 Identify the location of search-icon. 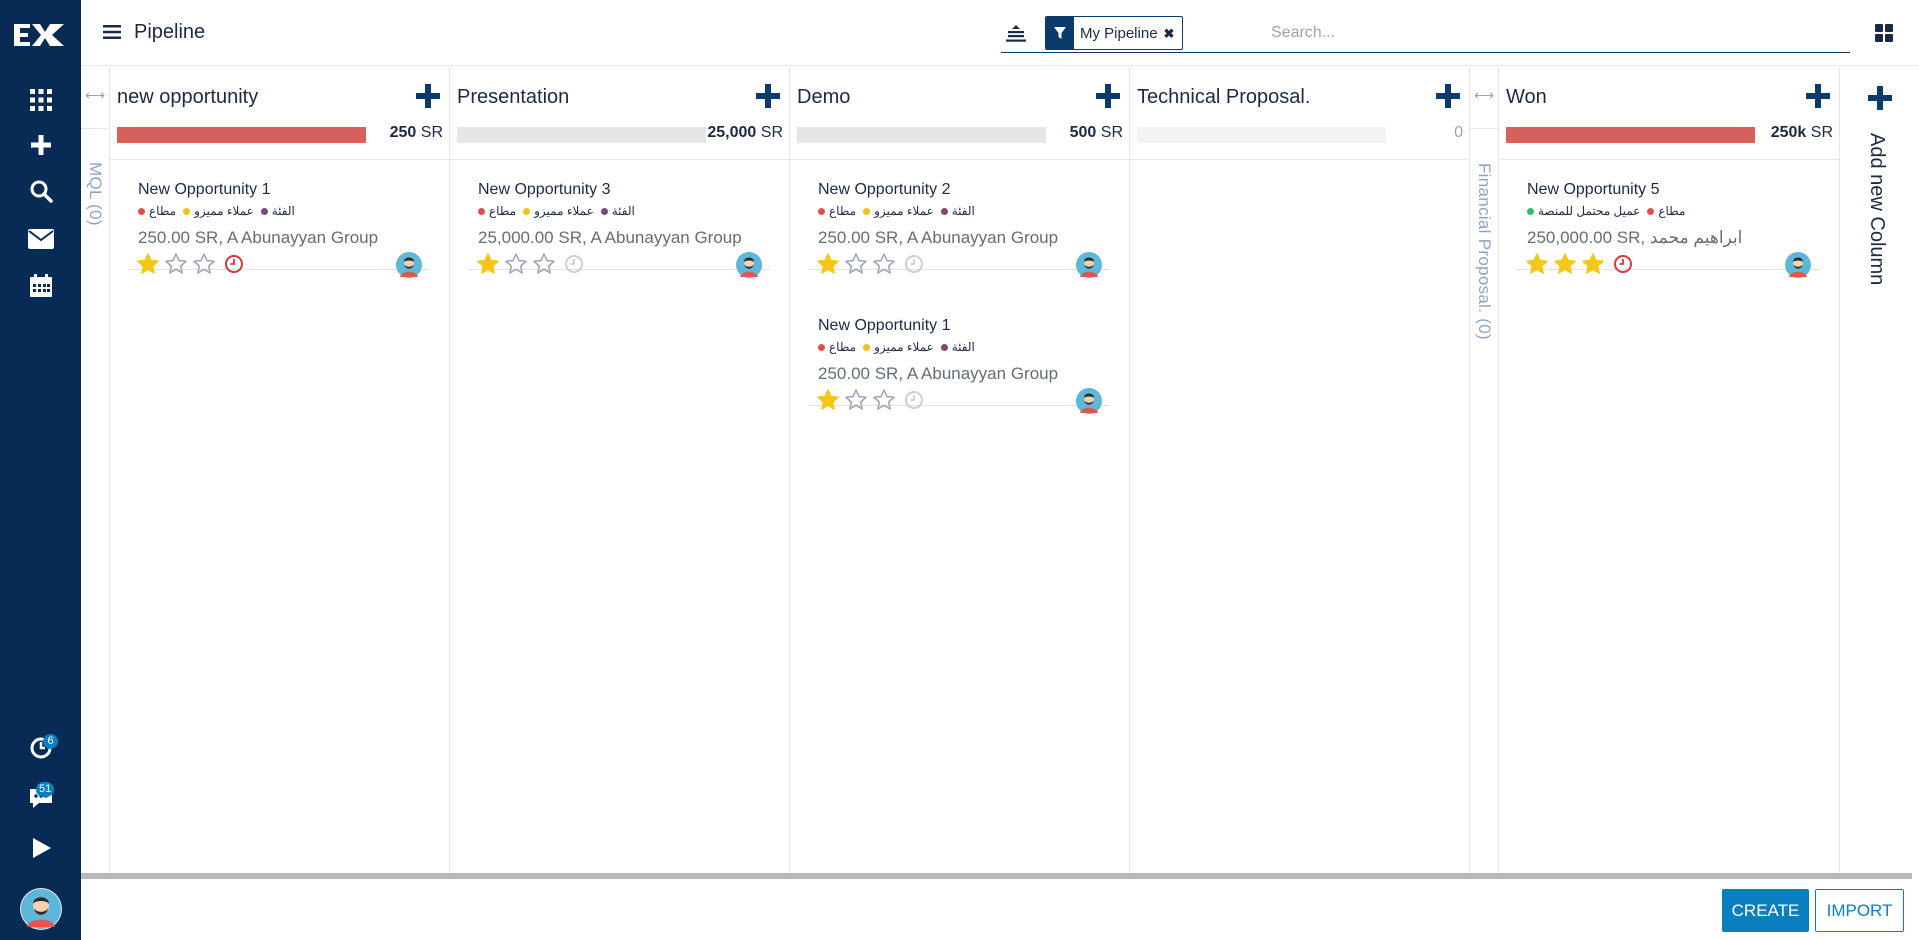
(40, 191).